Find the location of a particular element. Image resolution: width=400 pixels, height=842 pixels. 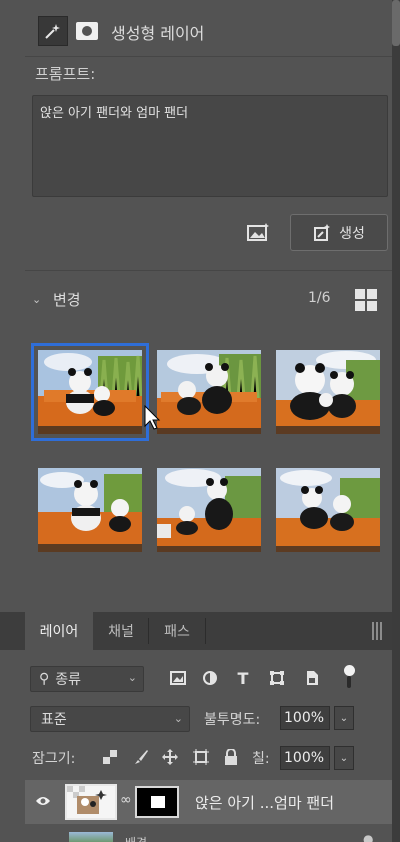

adjustment-filter-icon is located at coordinates (210, 678).